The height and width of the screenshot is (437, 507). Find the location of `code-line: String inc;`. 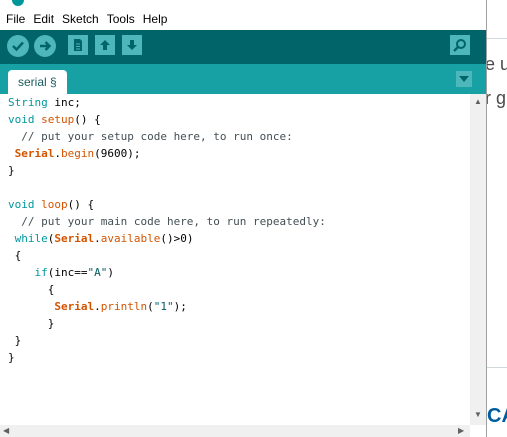

code-line: String inc; is located at coordinates (235, 102).